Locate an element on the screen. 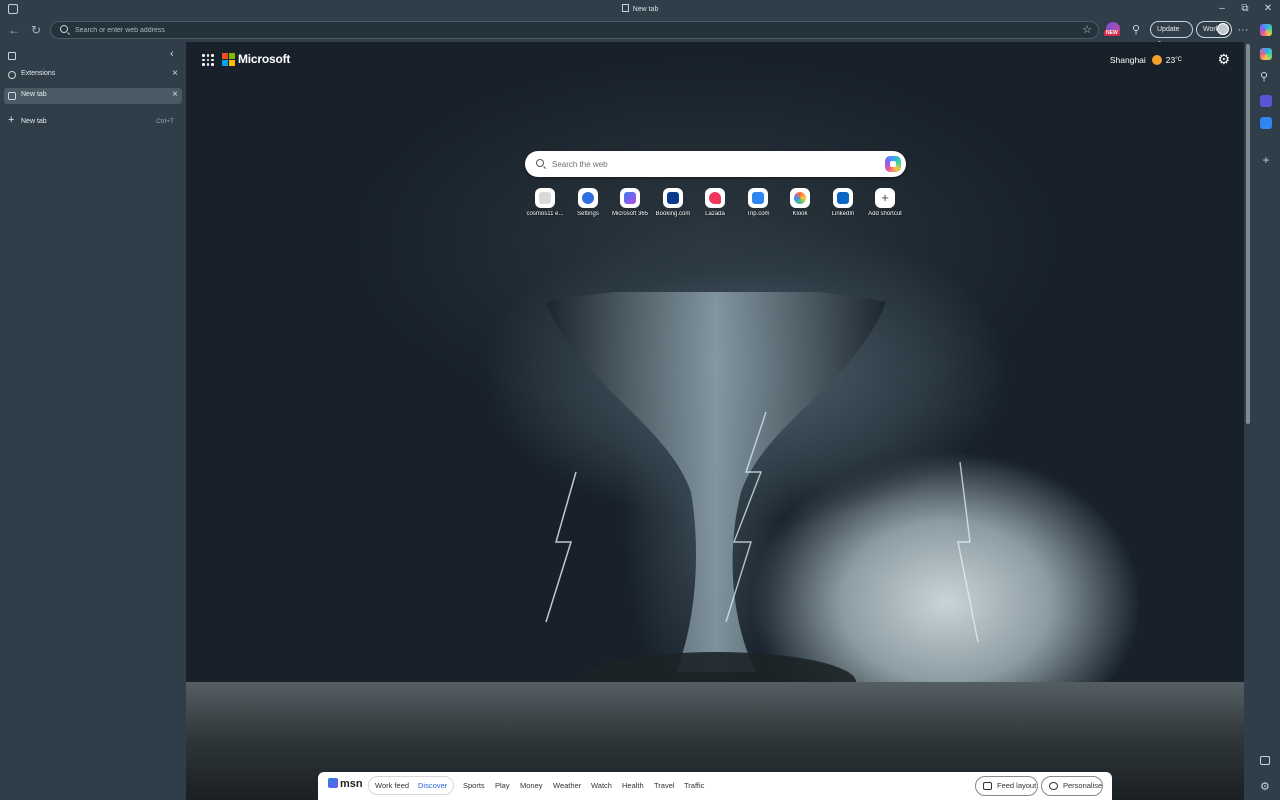 The height and width of the screenshot is (800, 1280). address-bar: ☆ is located at coordinates (574, 30).